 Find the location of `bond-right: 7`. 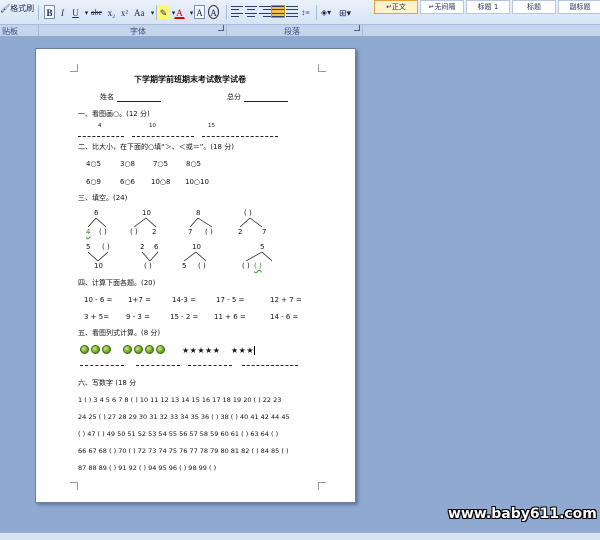

bond-right: 7 is located at coordinates (264, 232).